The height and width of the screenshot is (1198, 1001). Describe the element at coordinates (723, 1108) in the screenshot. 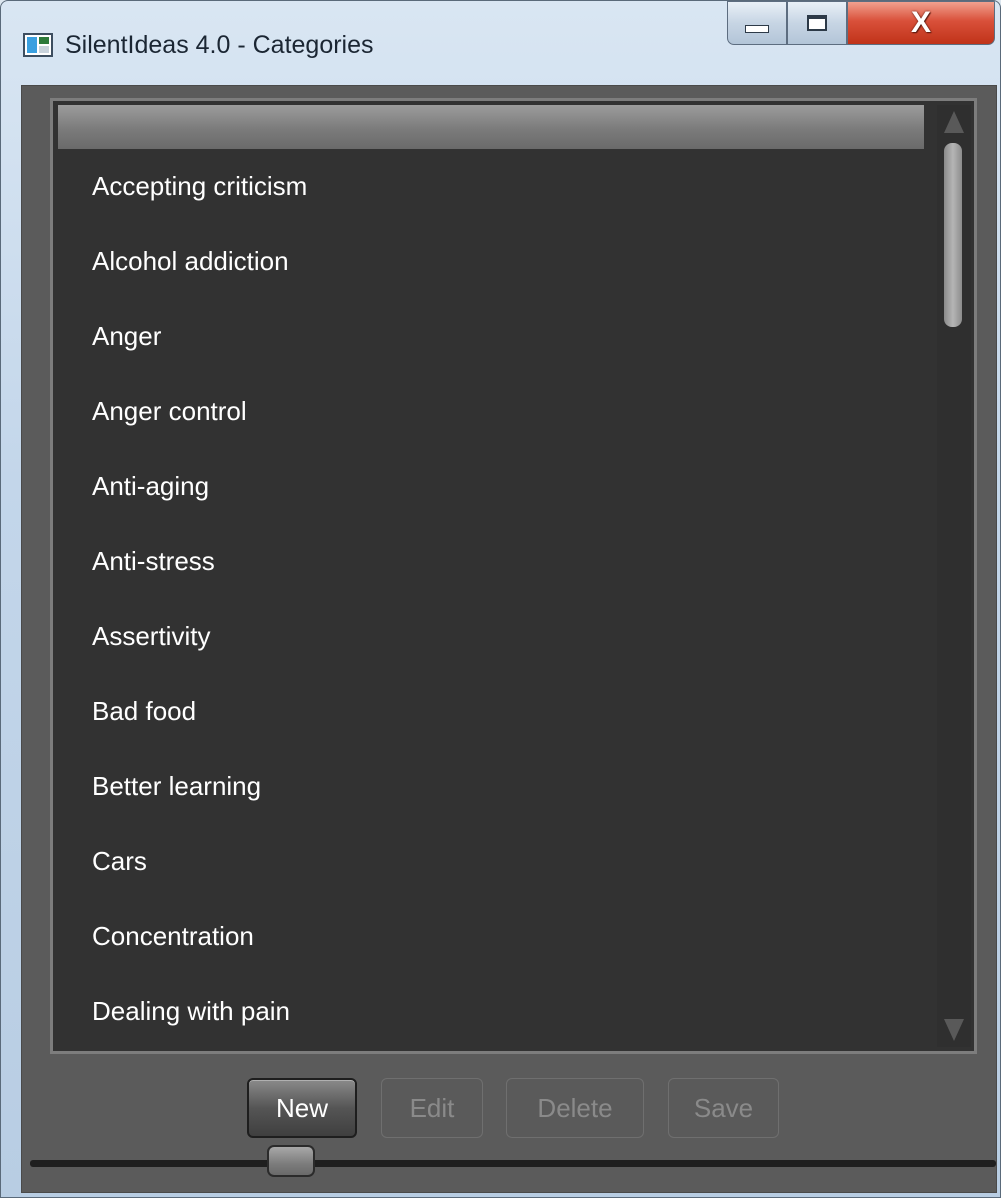

I see `save-button: Save` at that location.